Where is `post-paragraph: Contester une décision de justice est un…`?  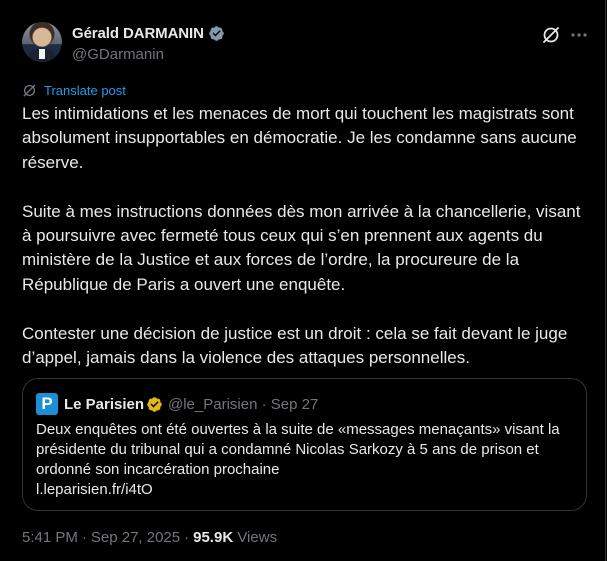 post-paragraph: Contester une décision de justice est un… is located at coordinates (295, 345).